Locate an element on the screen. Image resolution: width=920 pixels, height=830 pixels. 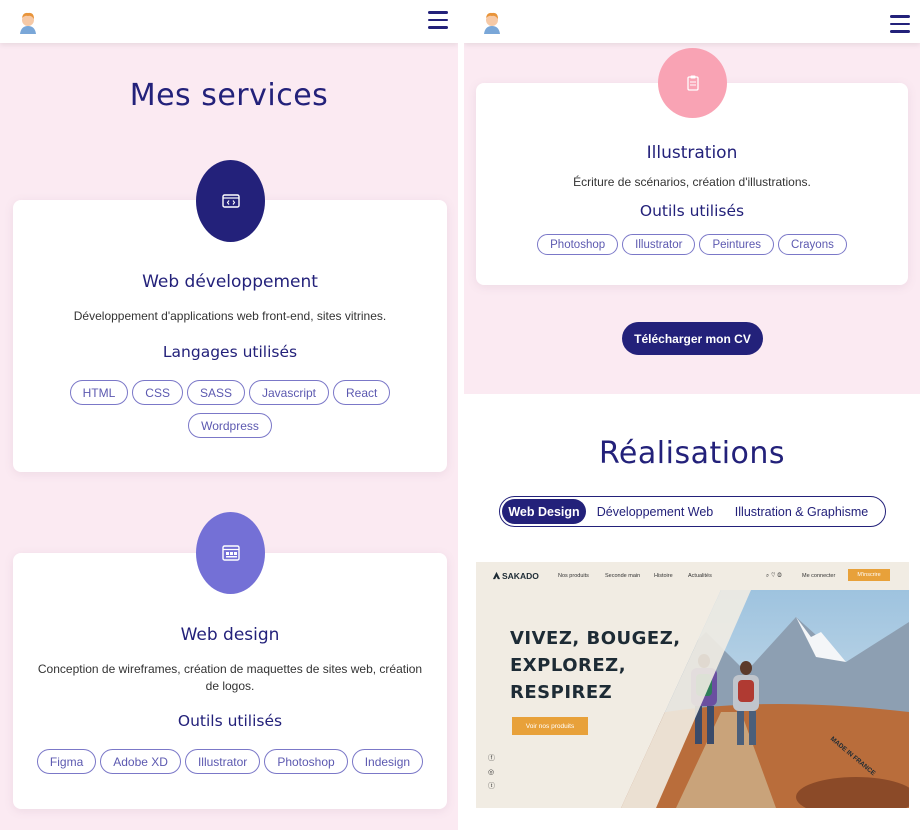
tag-html: HTML is located at coordinates (99, 392).